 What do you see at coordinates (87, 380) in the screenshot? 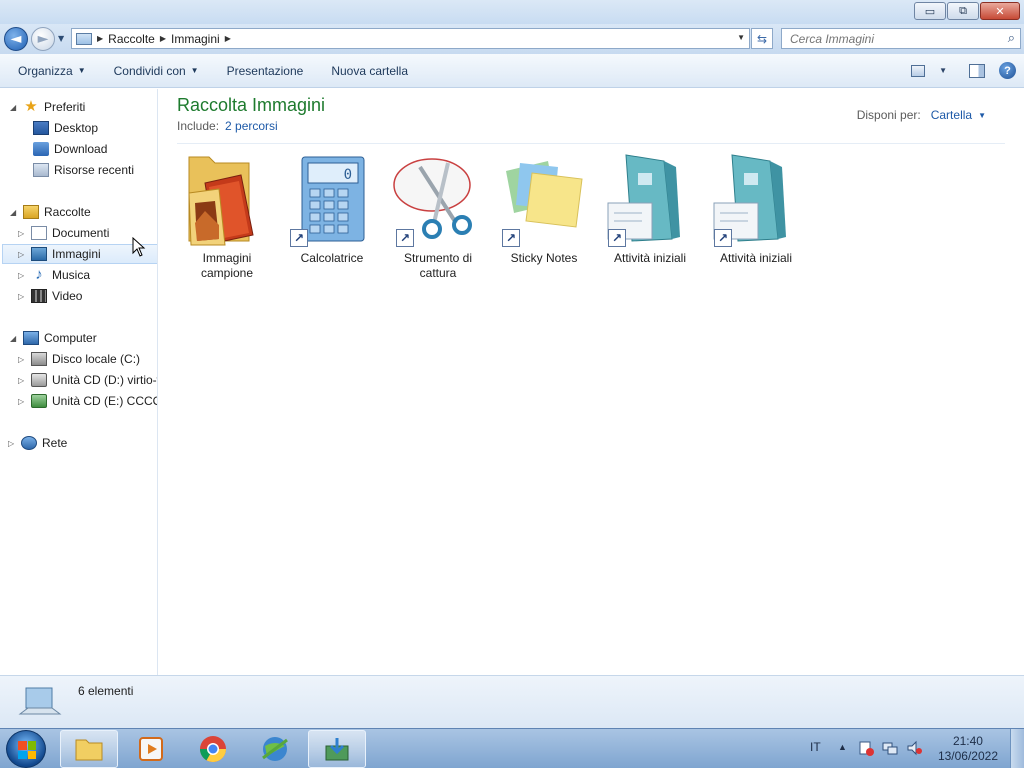
I see `nav-drive-d: ▷ Unità CD (D:) virtio-w` at bounding box center [87, 380].